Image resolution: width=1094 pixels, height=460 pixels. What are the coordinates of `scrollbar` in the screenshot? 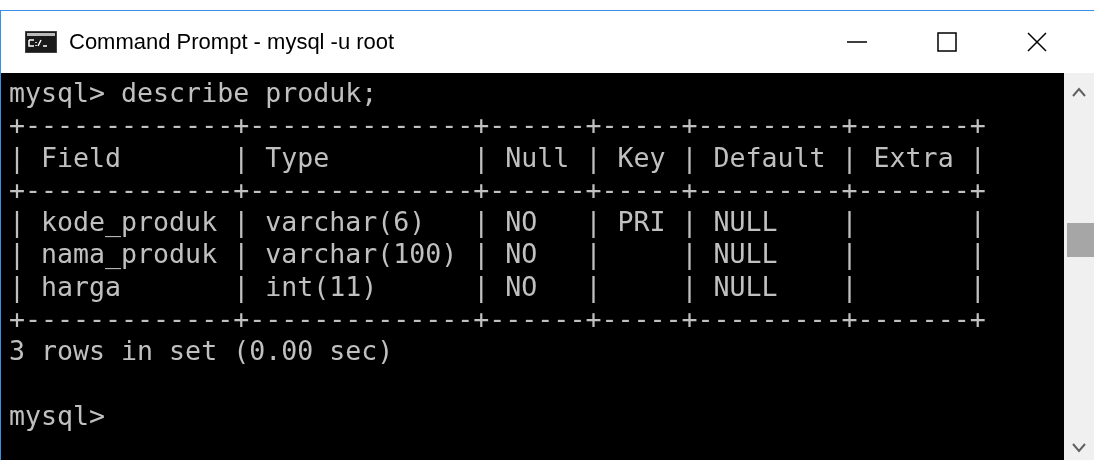 It's located at (1079, 266).